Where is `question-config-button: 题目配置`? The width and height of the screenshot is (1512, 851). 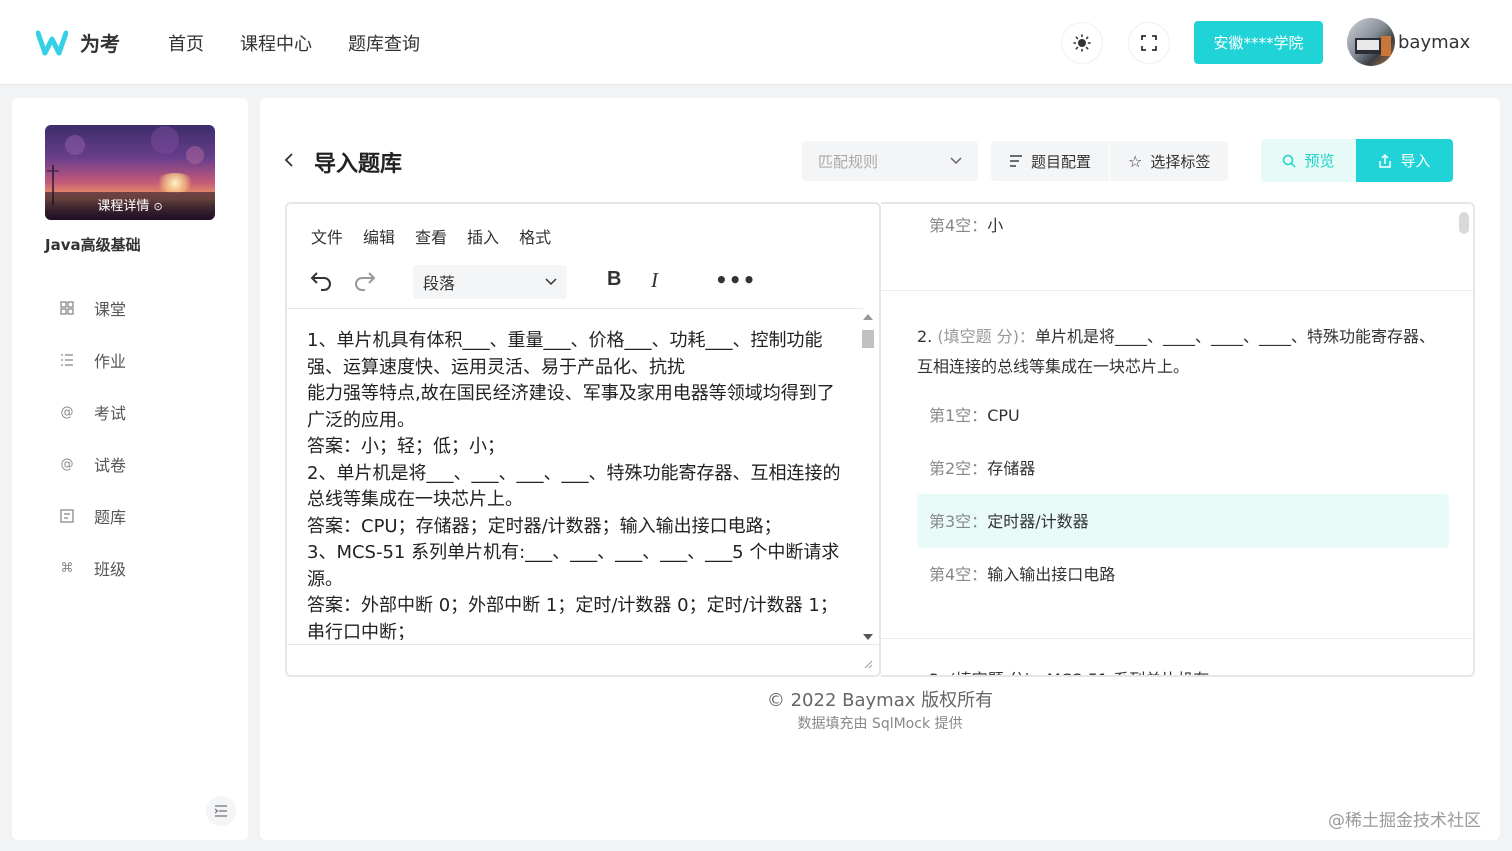 question-config-button: 题目配置 is located at coordinates (1050, 161).